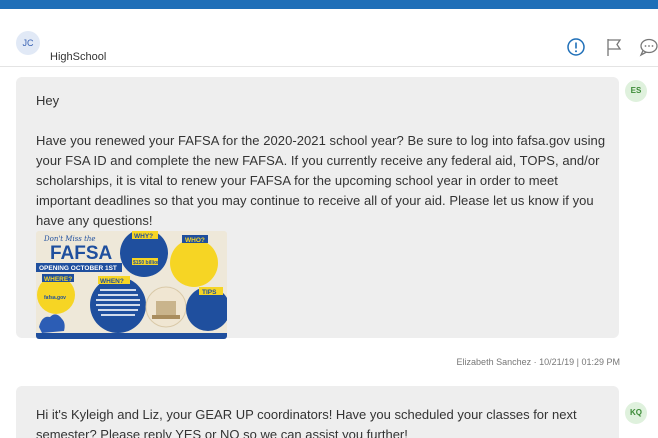 The width and height of the screenshot is (658, 438). What do you see at coordinates (78, 57) in the screenshot?
I see `contact-name: HighSchool` at bounding box center [78, 57].